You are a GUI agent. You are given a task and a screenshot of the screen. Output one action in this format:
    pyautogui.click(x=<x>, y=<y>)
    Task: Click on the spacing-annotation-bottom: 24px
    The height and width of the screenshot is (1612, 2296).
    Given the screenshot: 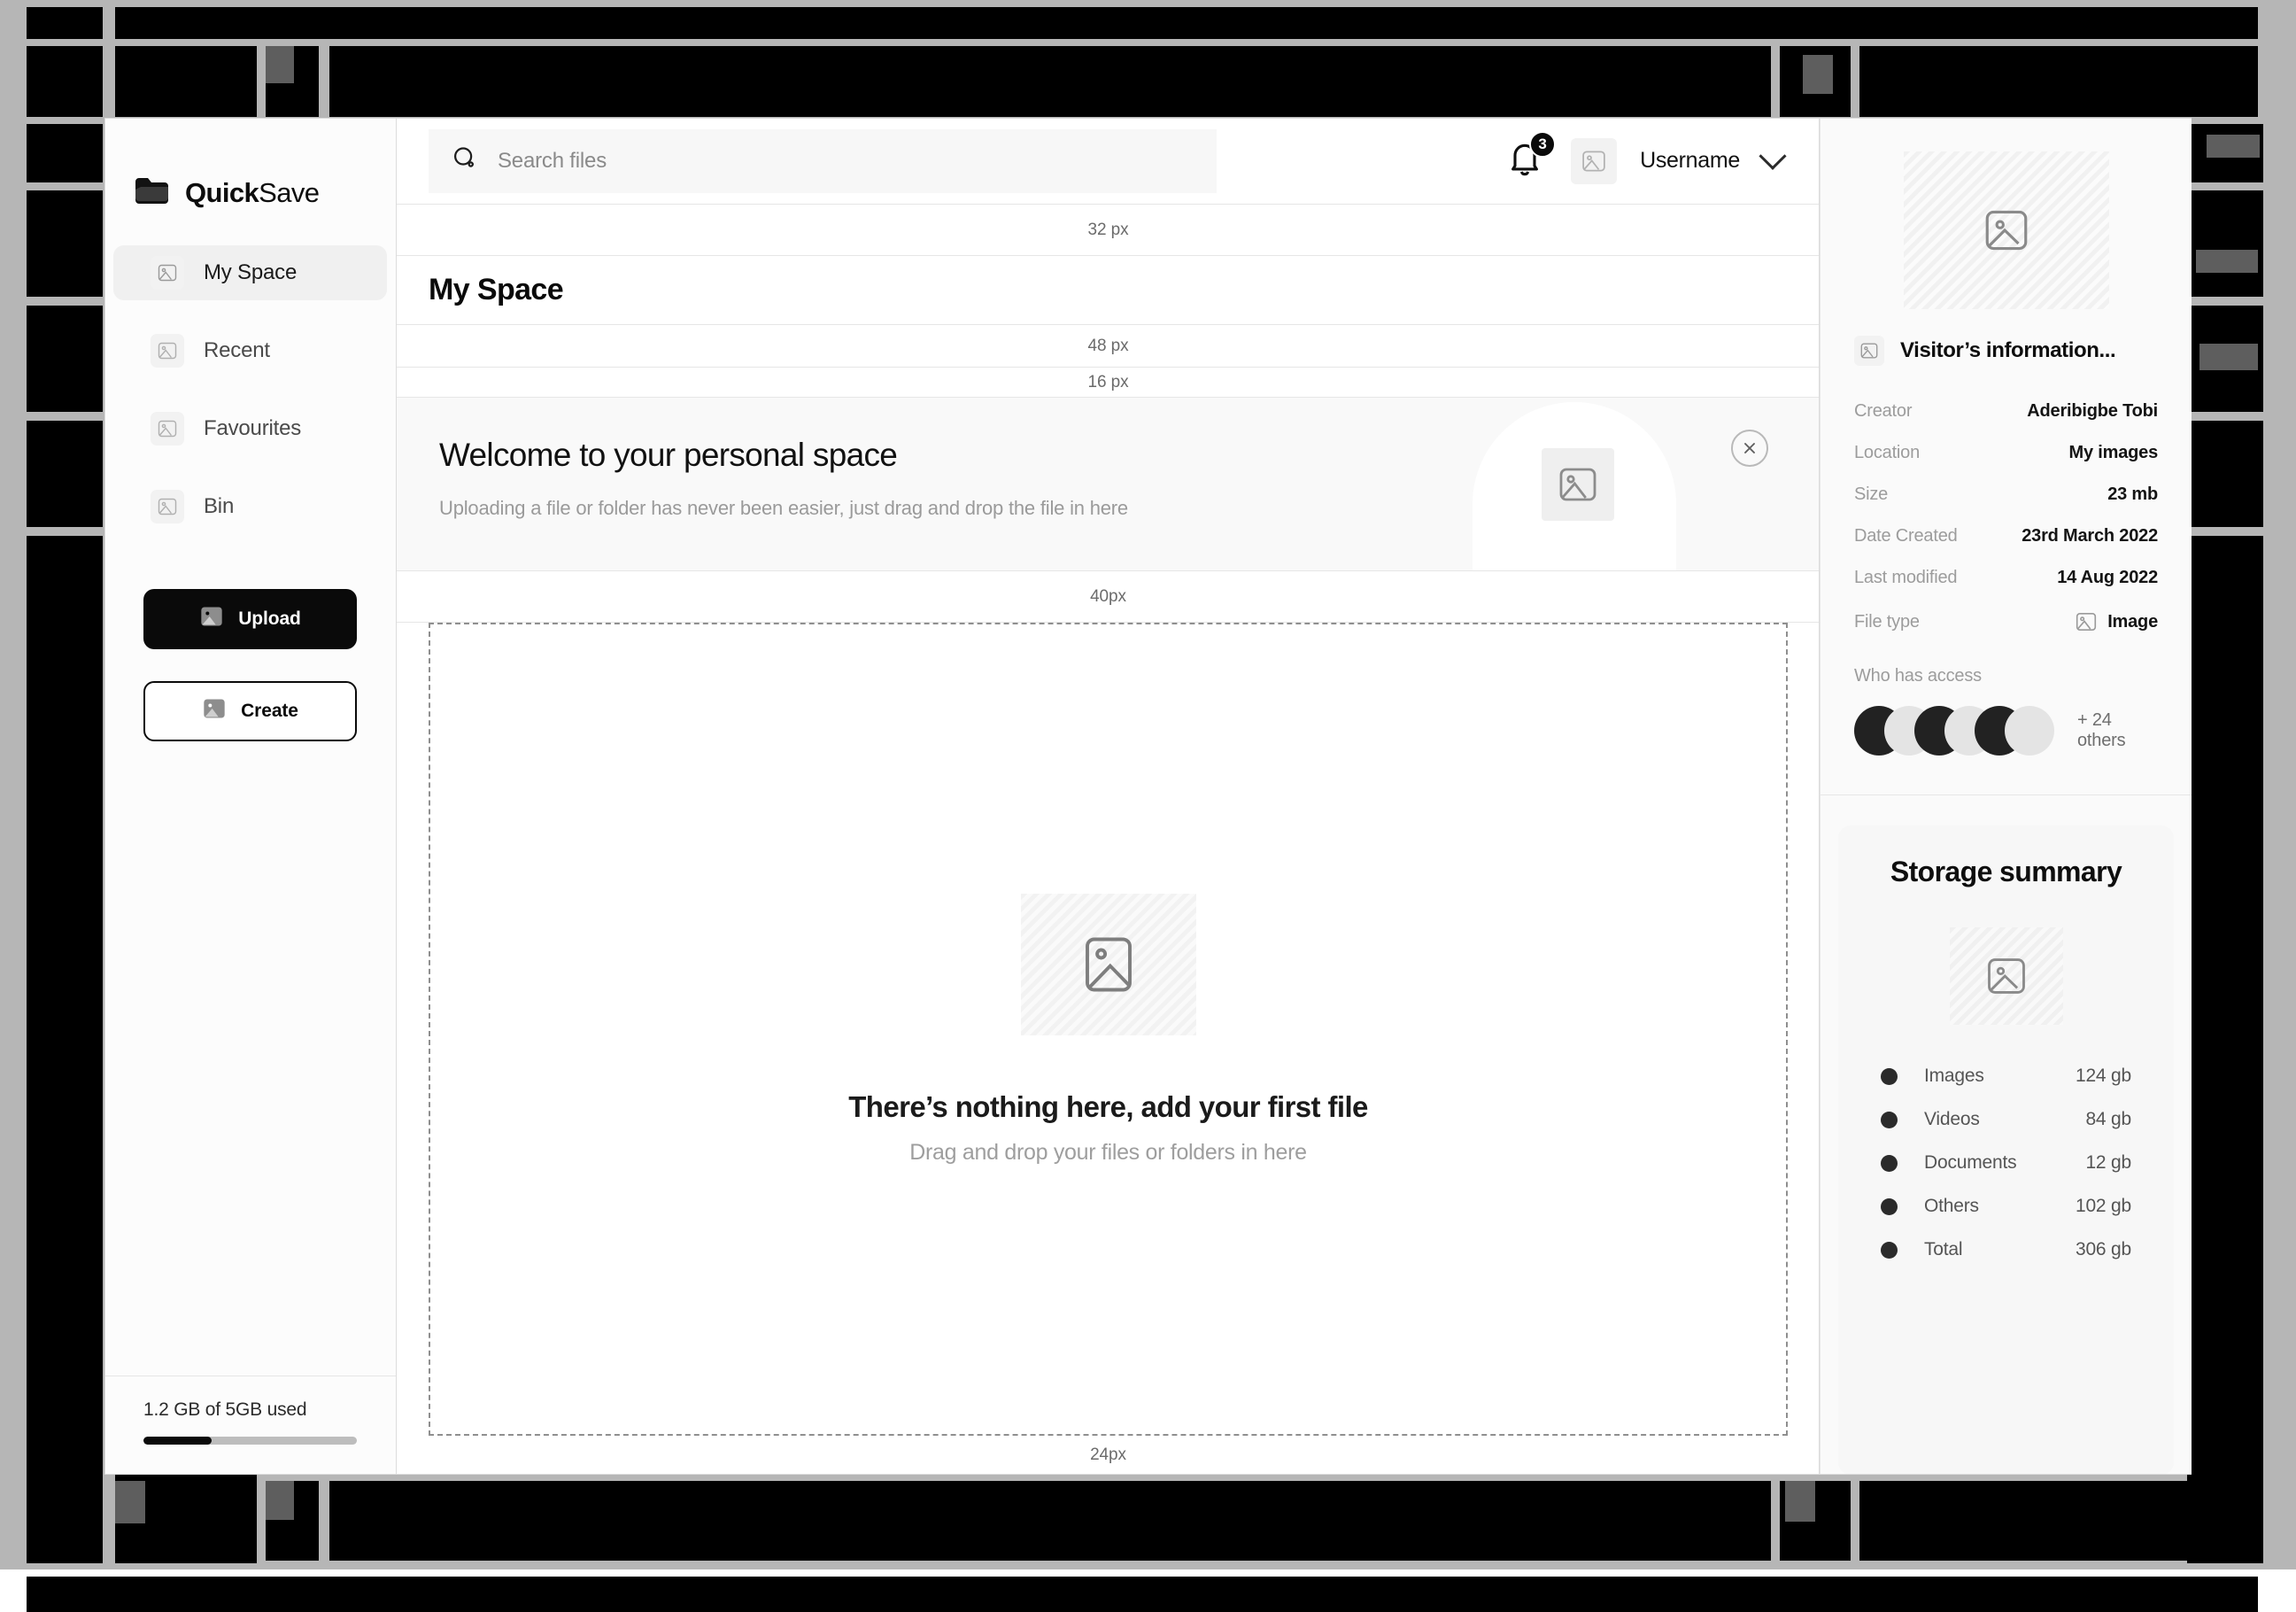 What is the action you would take?
    pyautogui.click(x=1108, y=1455)
    